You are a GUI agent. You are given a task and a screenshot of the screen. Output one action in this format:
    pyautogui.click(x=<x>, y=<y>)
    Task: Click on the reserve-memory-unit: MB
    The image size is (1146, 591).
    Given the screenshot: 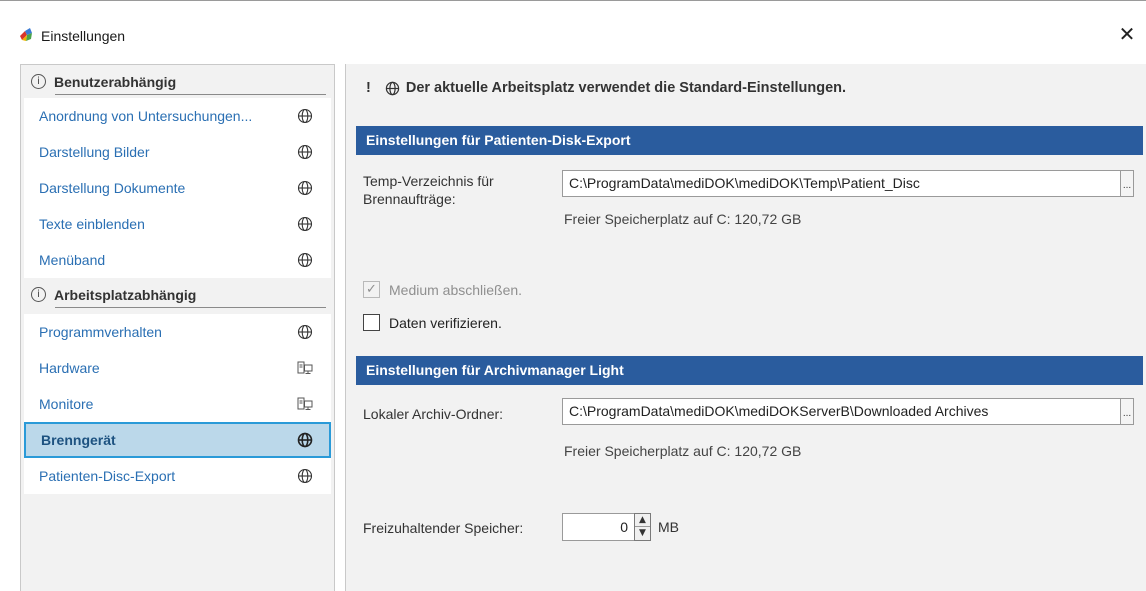 What is the action you would take?
    pyautogui.click(x=668, y=527)
    